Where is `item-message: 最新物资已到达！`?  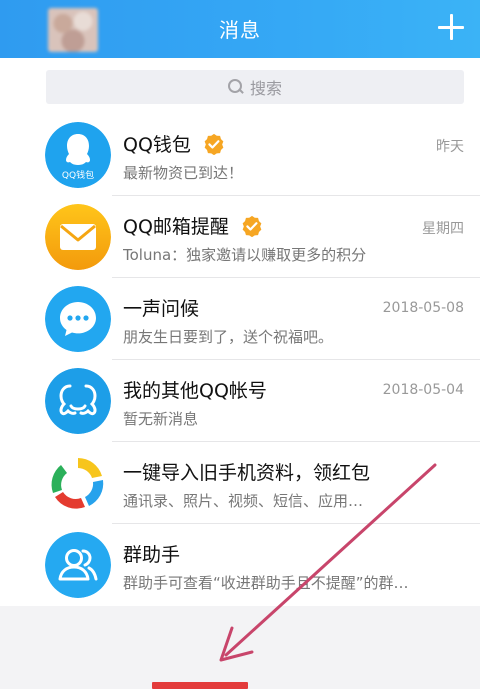 item-message: 最新物资已到达！ is located at coordinates (183, 173).